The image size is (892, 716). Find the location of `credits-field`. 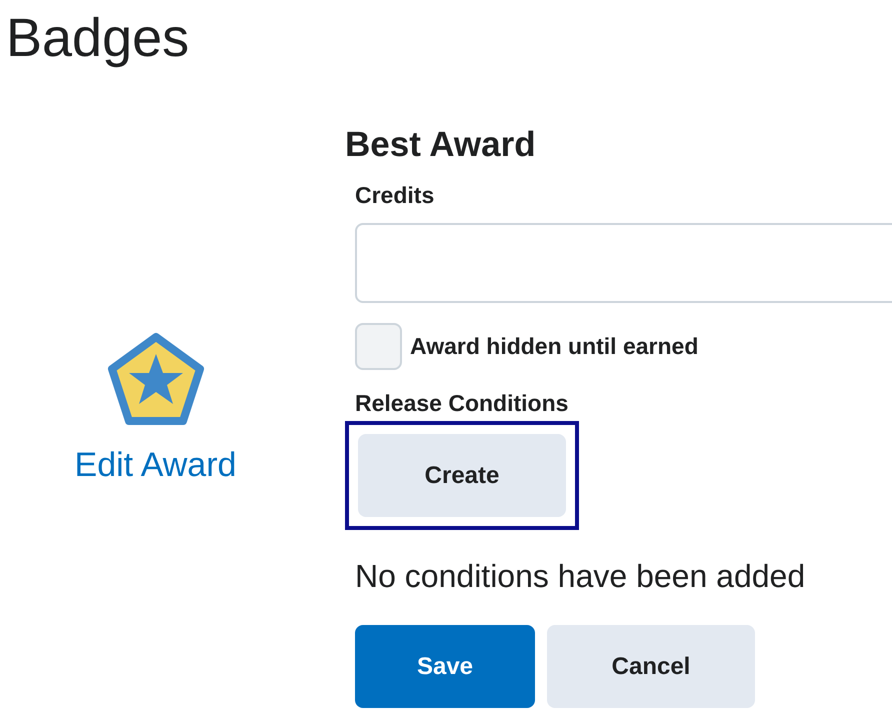

credits-field is located at coordinates (623, 263).